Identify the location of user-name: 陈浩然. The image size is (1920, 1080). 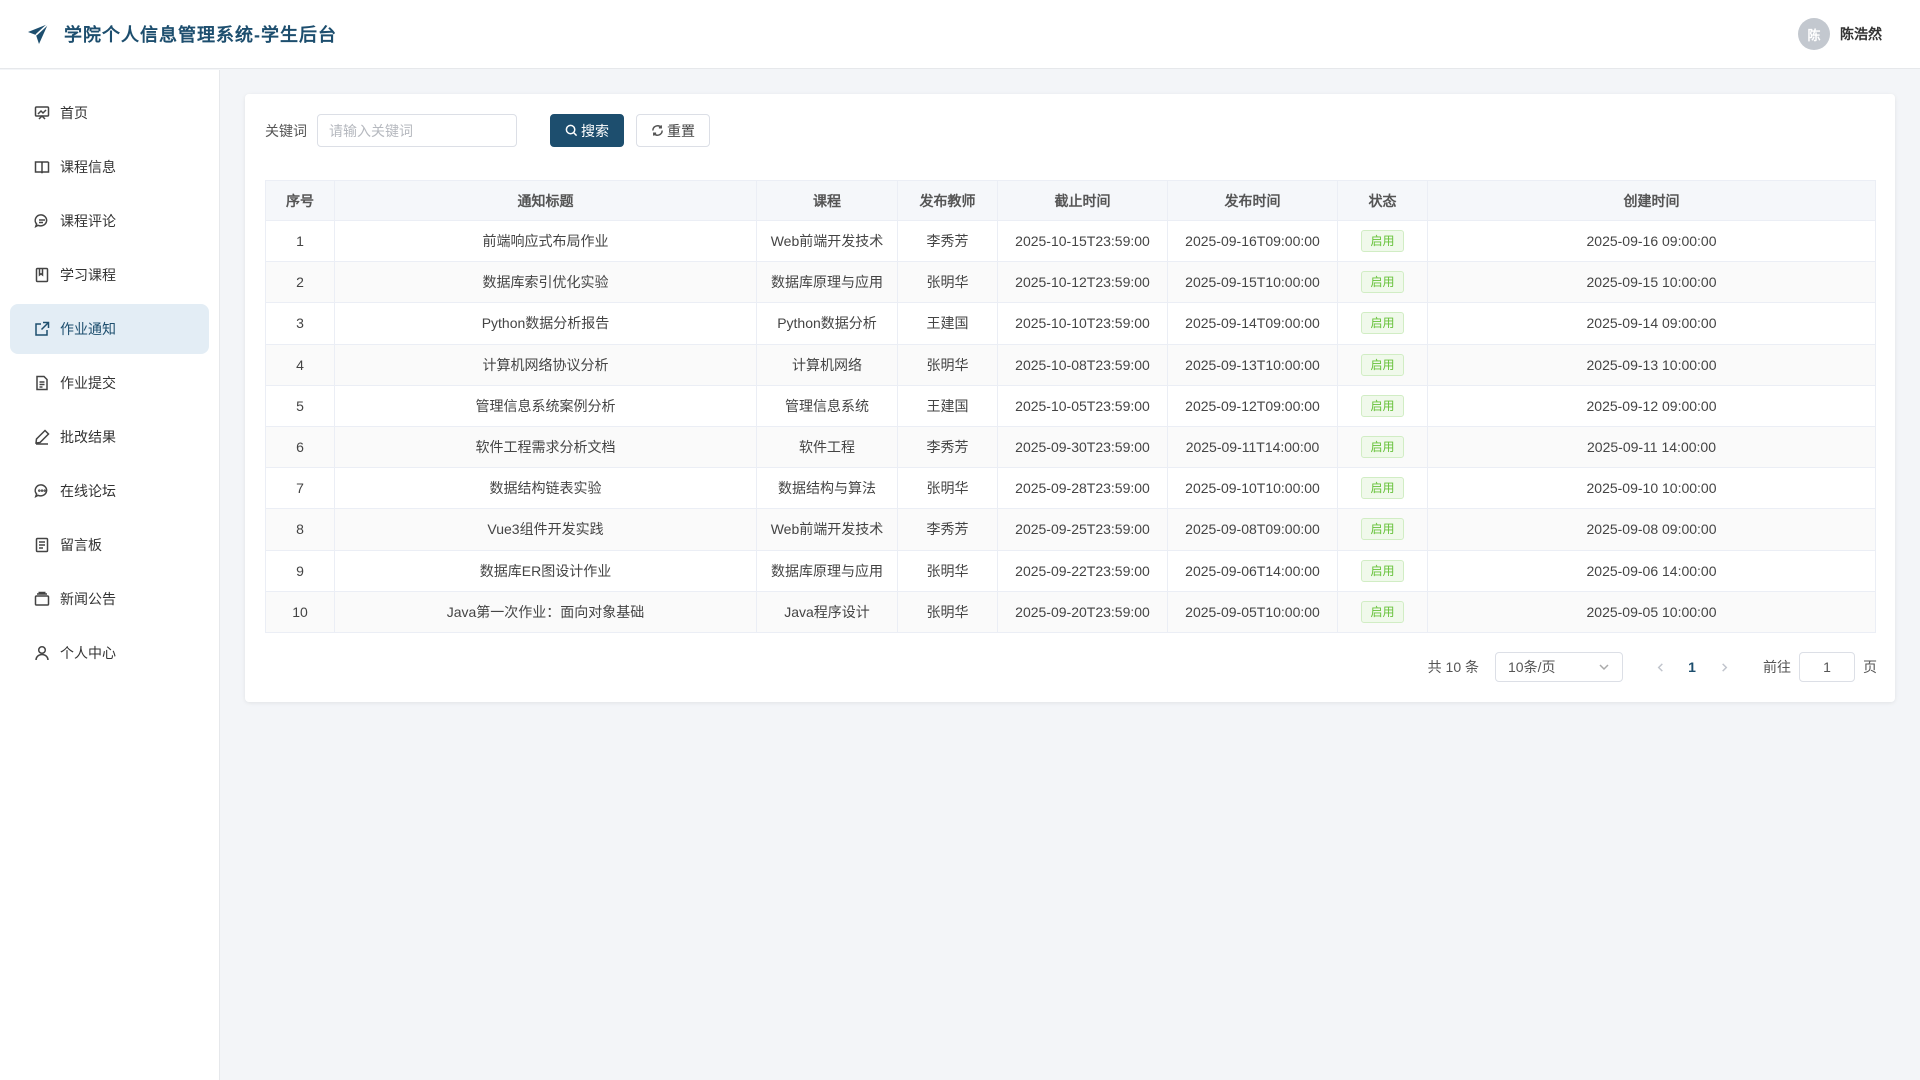
(1861, 34).